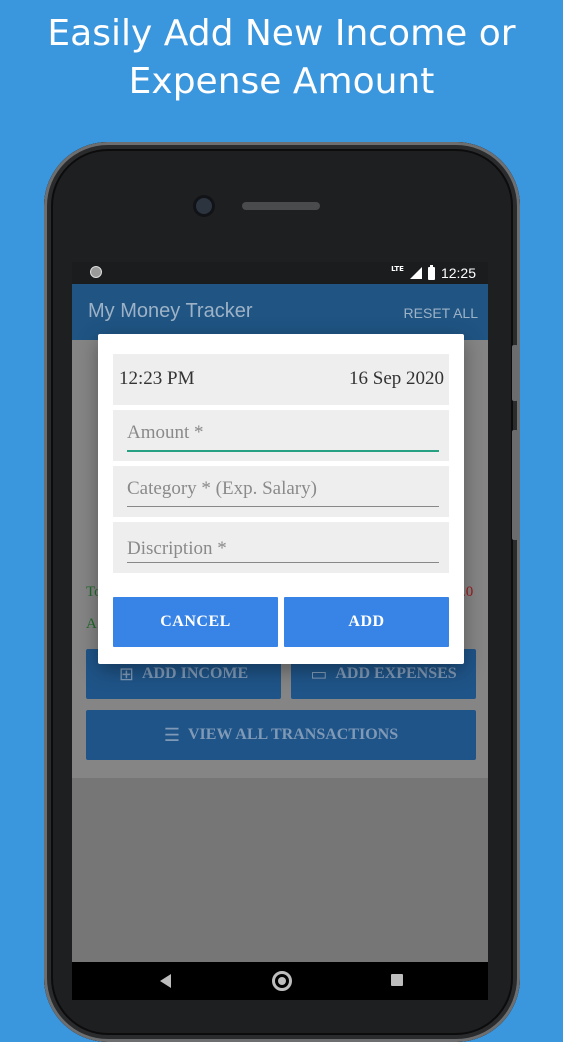 This screenshot has height=1042, width=563. Describe the element at coordinates (441, 313) in the screenshot. I see `reset-all-button: RESET ALL` at that location.